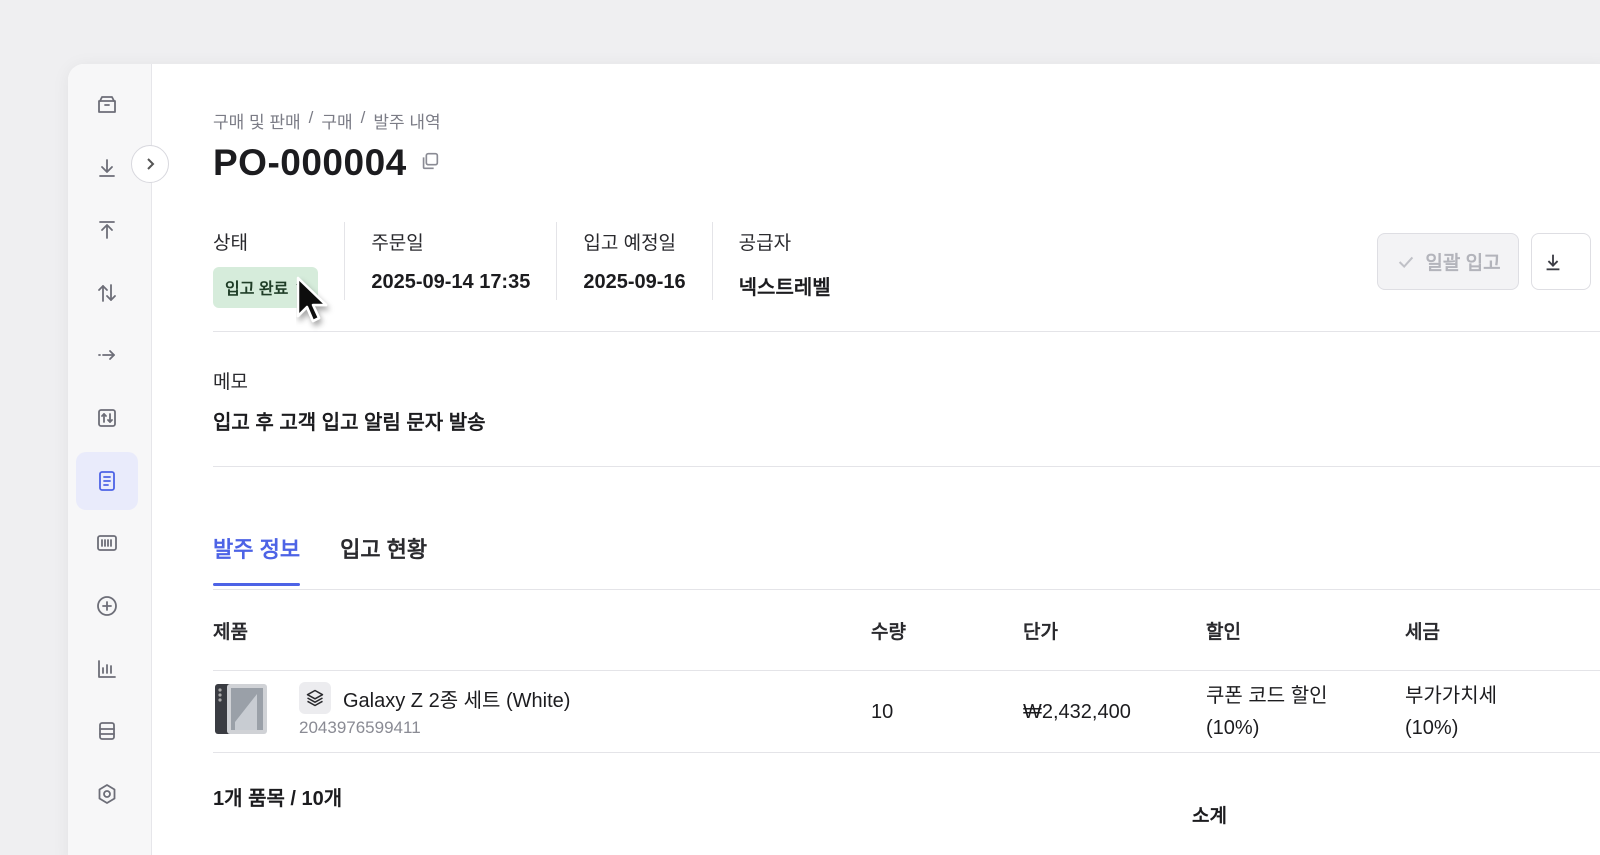  I want to click on bulk-receive-label: 일괄 입고, so click(1463, 263).